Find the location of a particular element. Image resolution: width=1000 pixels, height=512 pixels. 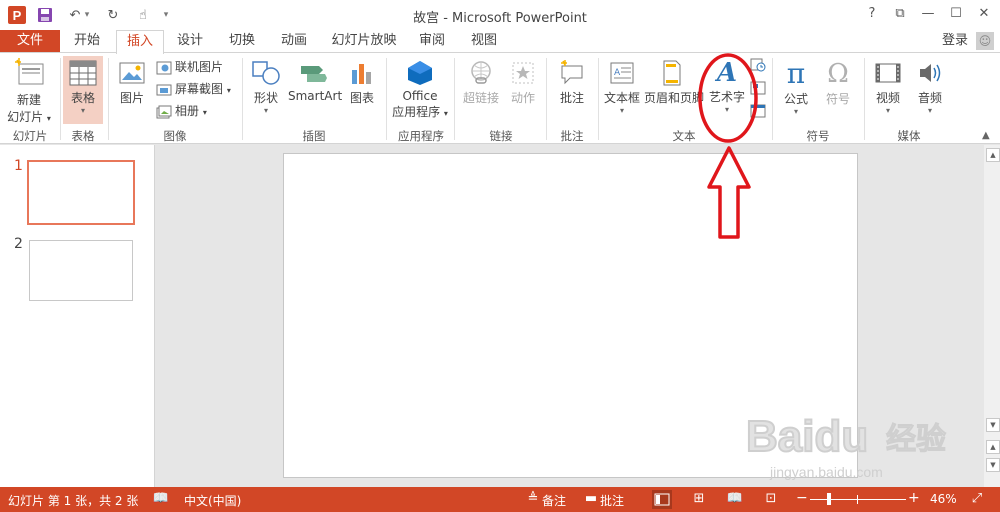

office-apps-label-2: 应用程序 ▾ is located at coordinates (420, 112).